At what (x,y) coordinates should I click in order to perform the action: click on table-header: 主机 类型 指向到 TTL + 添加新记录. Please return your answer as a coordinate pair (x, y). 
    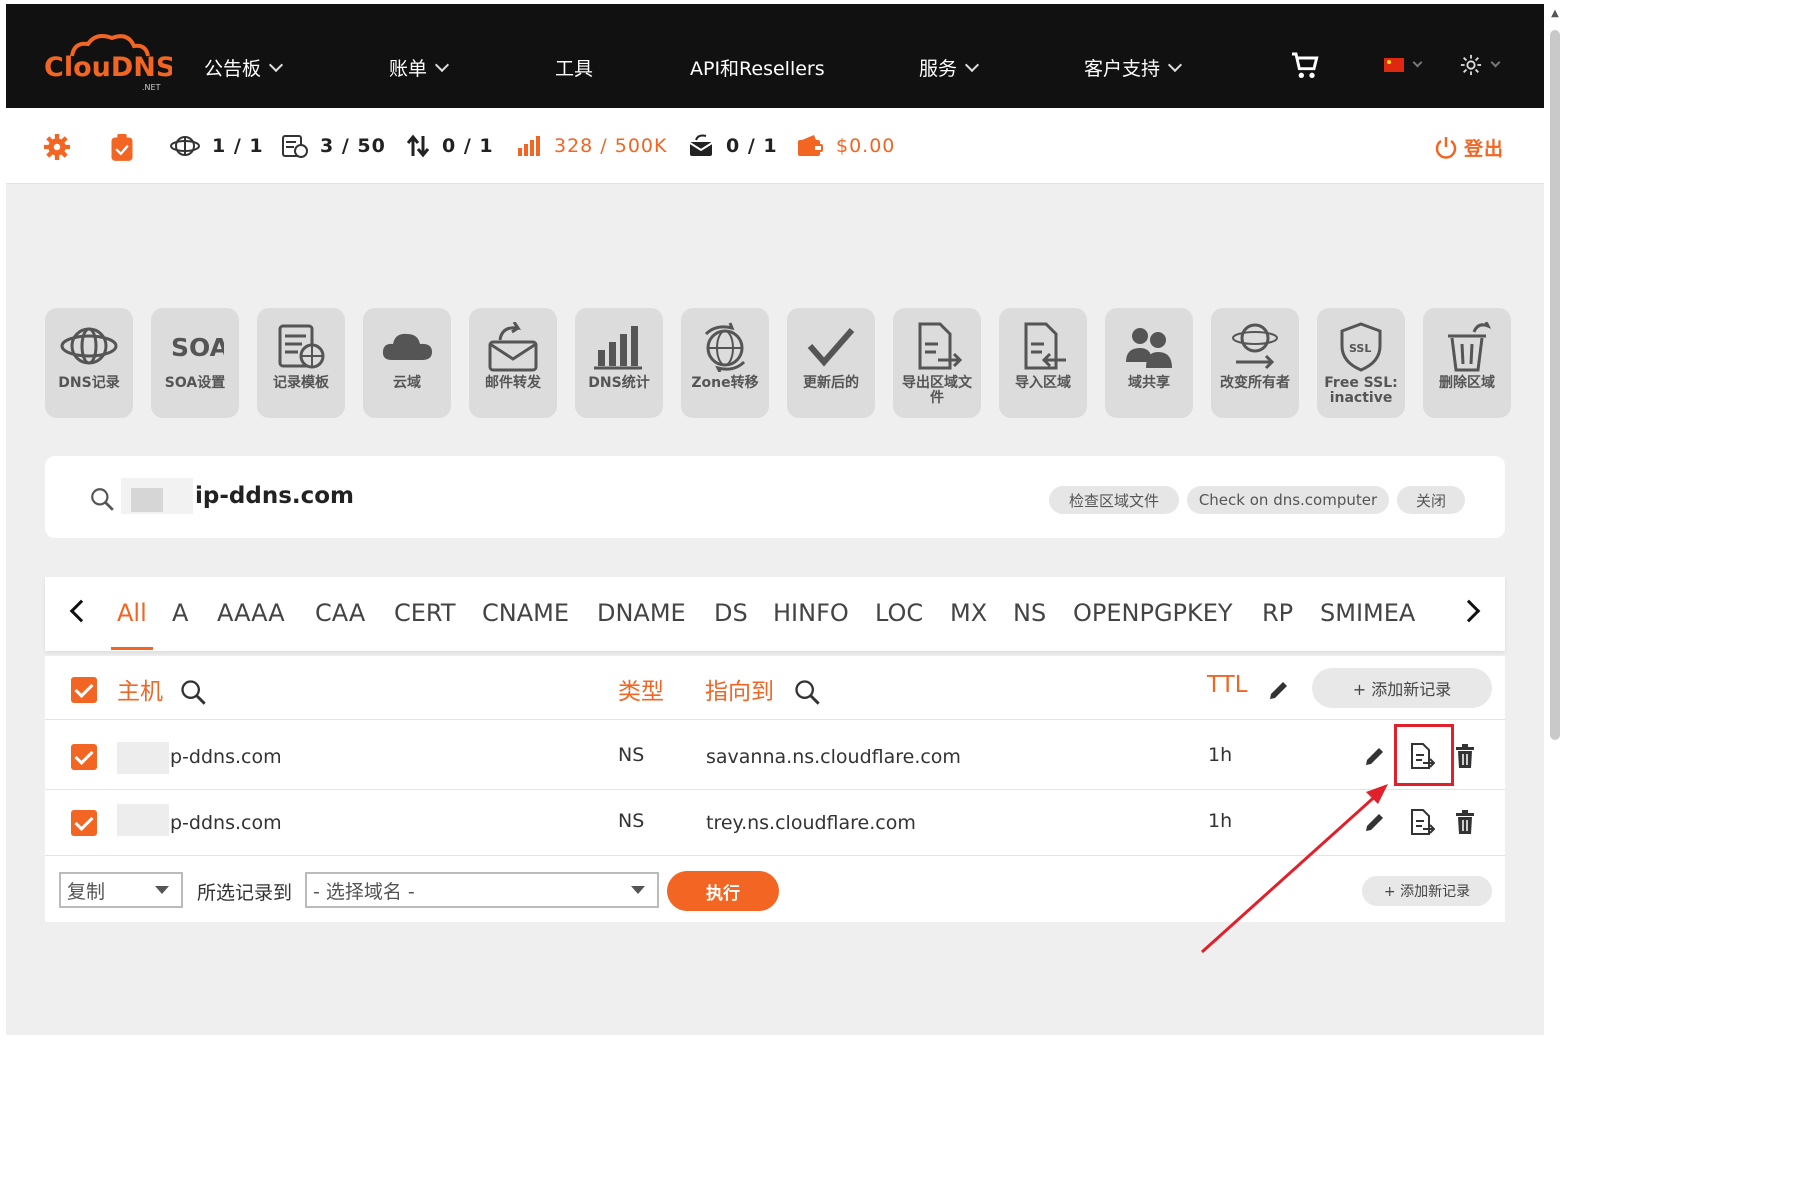
    Looking at the image, I should click on (775, 688).